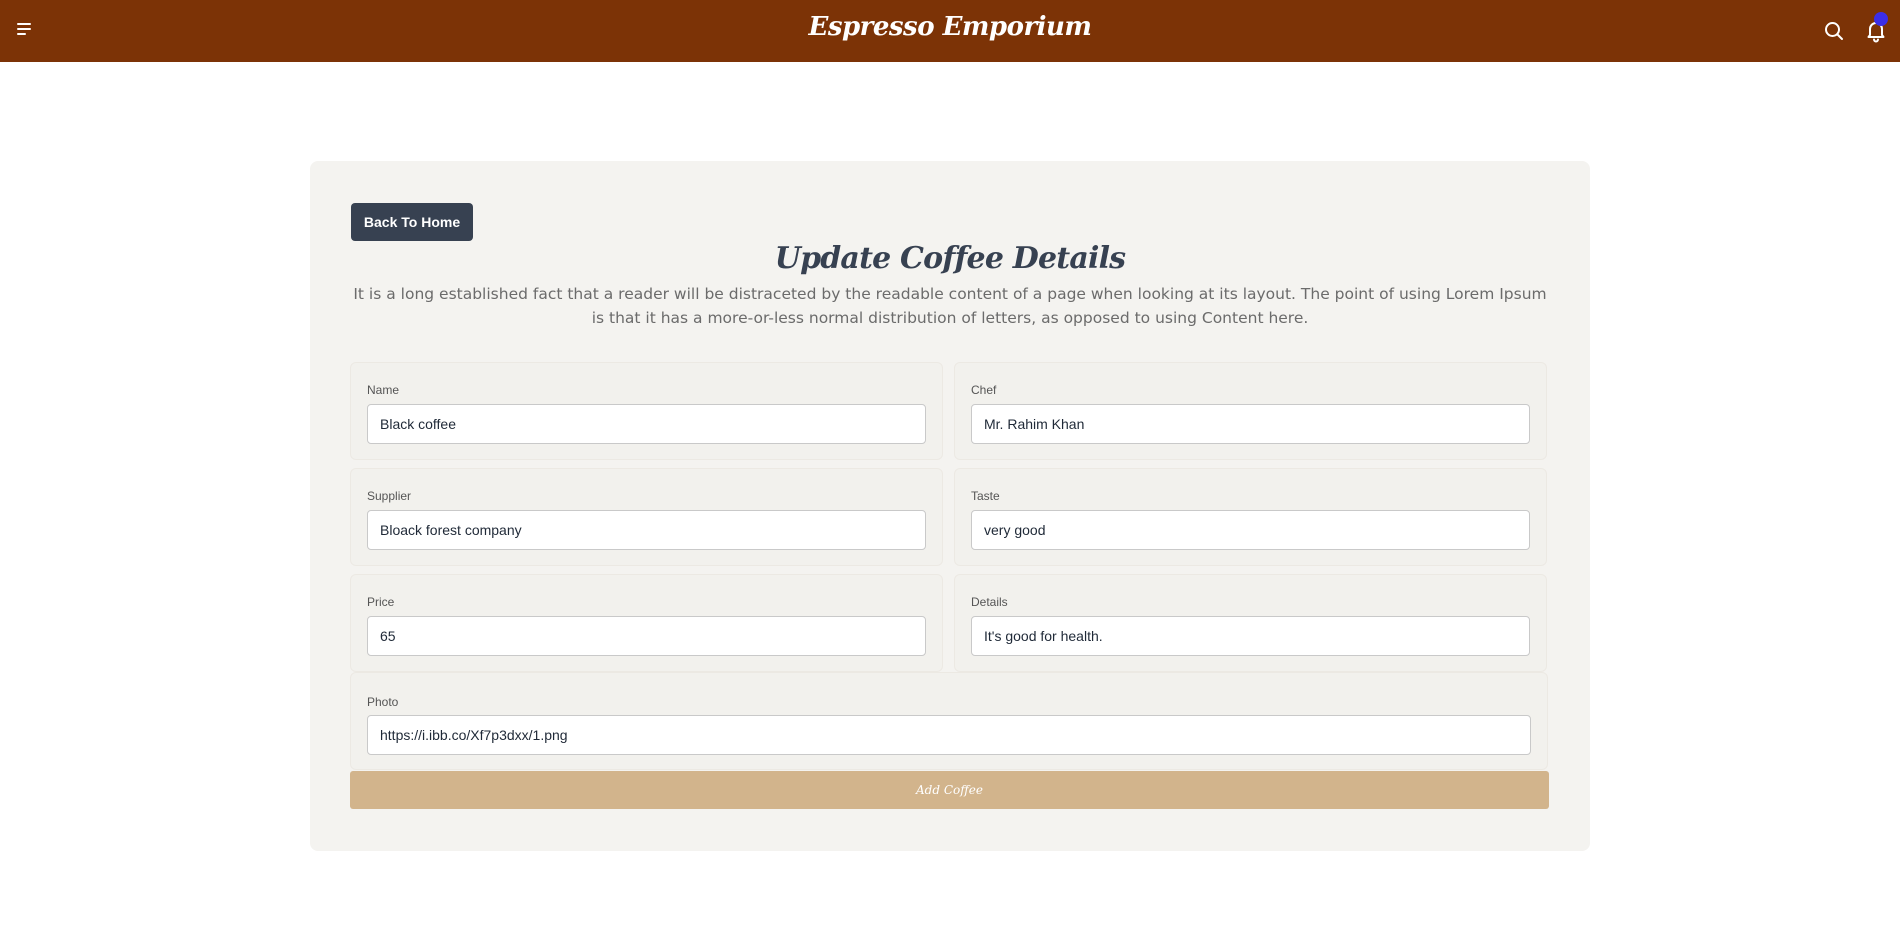 The height and width of the screenshot is (941, 1900). What do you see at coordinates (949, 790) in the screenshot?
I see `add-coffee-button: Add Coffee` at bounding box center [949, 790].